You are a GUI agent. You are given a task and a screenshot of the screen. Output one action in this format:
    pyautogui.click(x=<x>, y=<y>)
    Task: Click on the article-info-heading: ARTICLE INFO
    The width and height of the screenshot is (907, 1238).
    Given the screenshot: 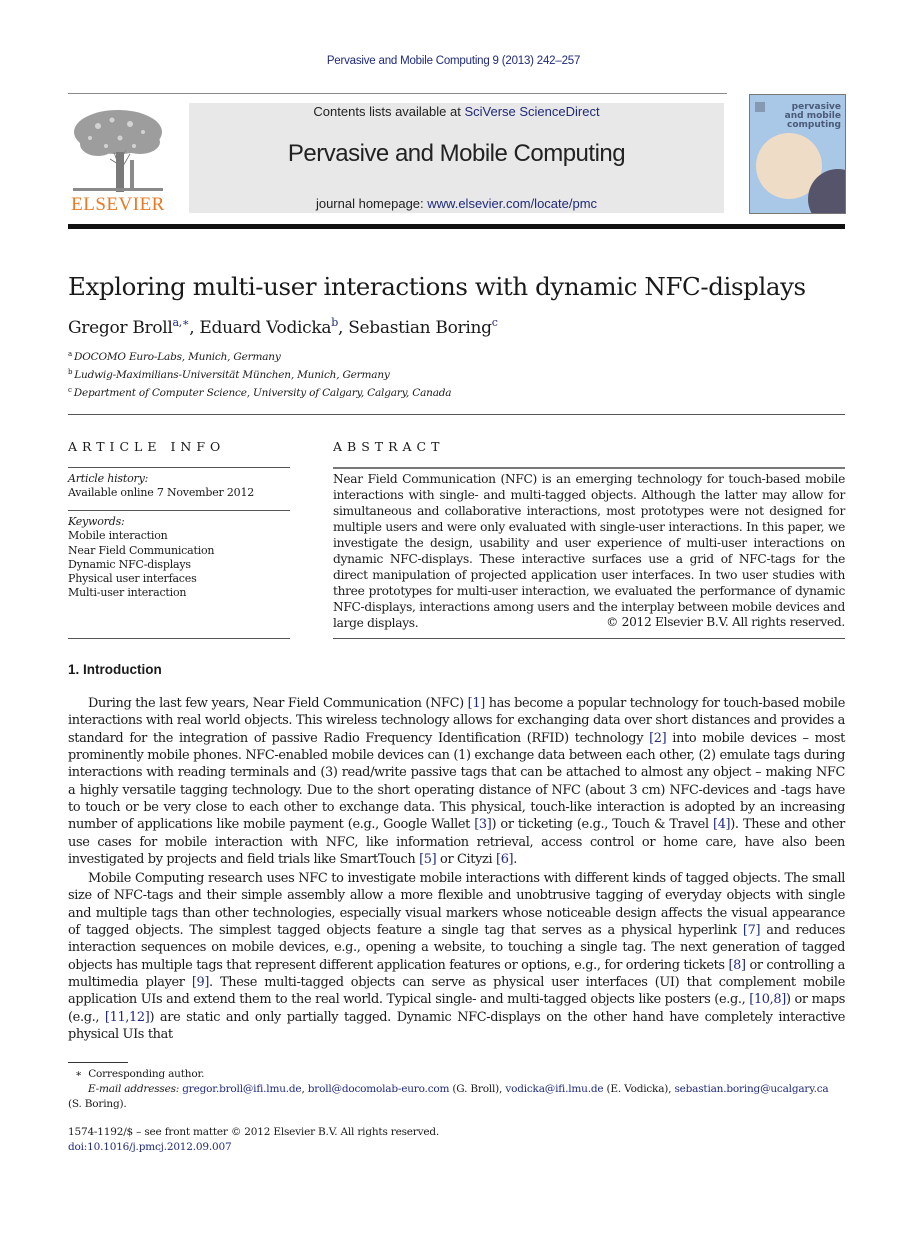 What is the action you would take?
    pyautogui.click(x=147, y=446)
    